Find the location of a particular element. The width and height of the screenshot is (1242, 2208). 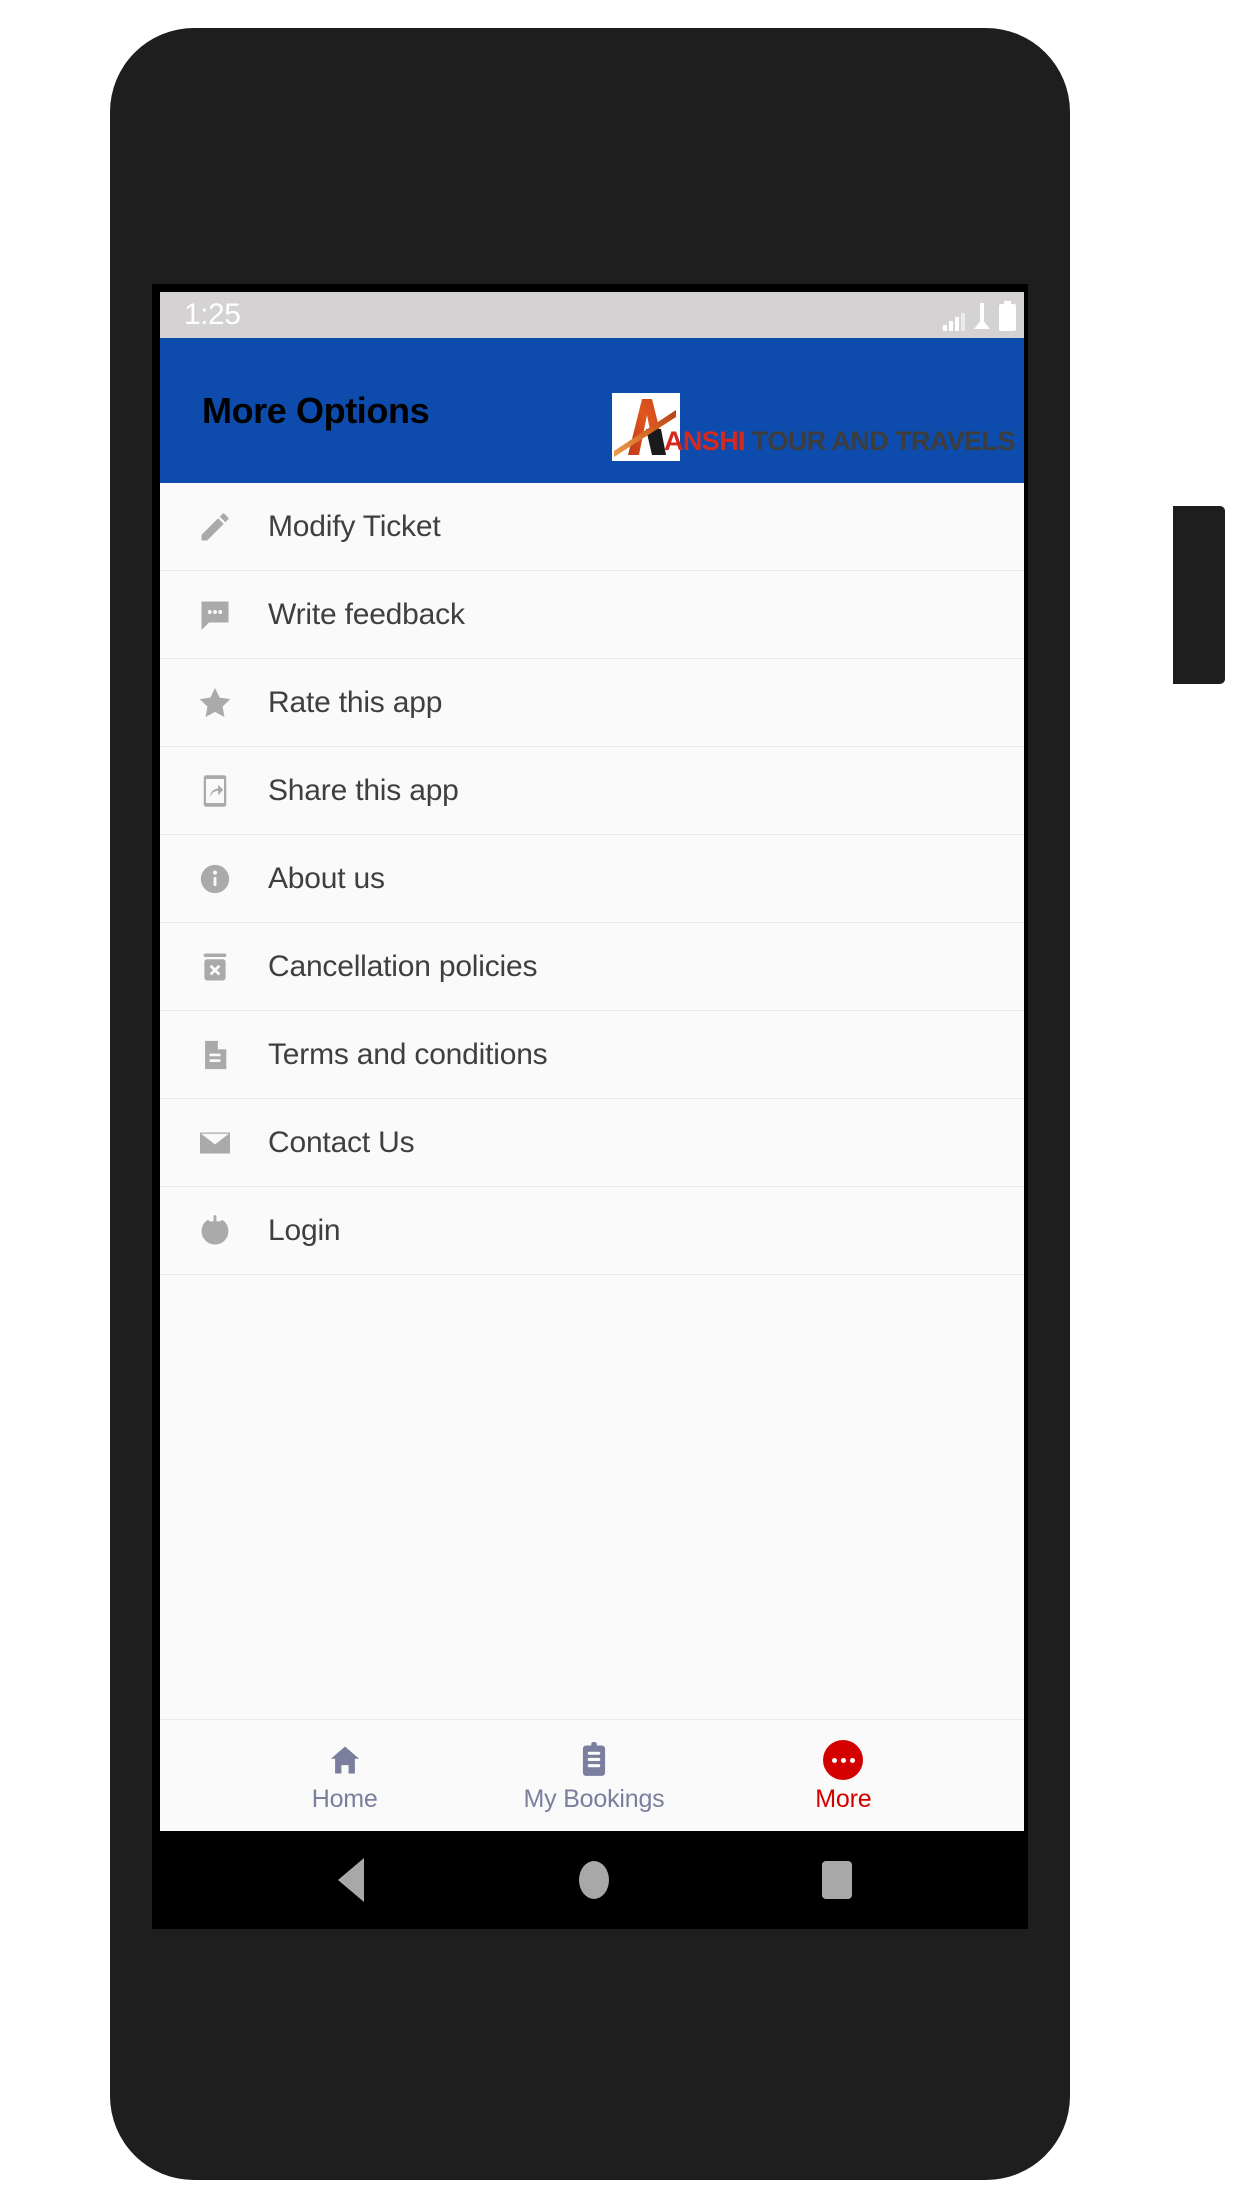

home-icon is located at coordinates (345, 1760).